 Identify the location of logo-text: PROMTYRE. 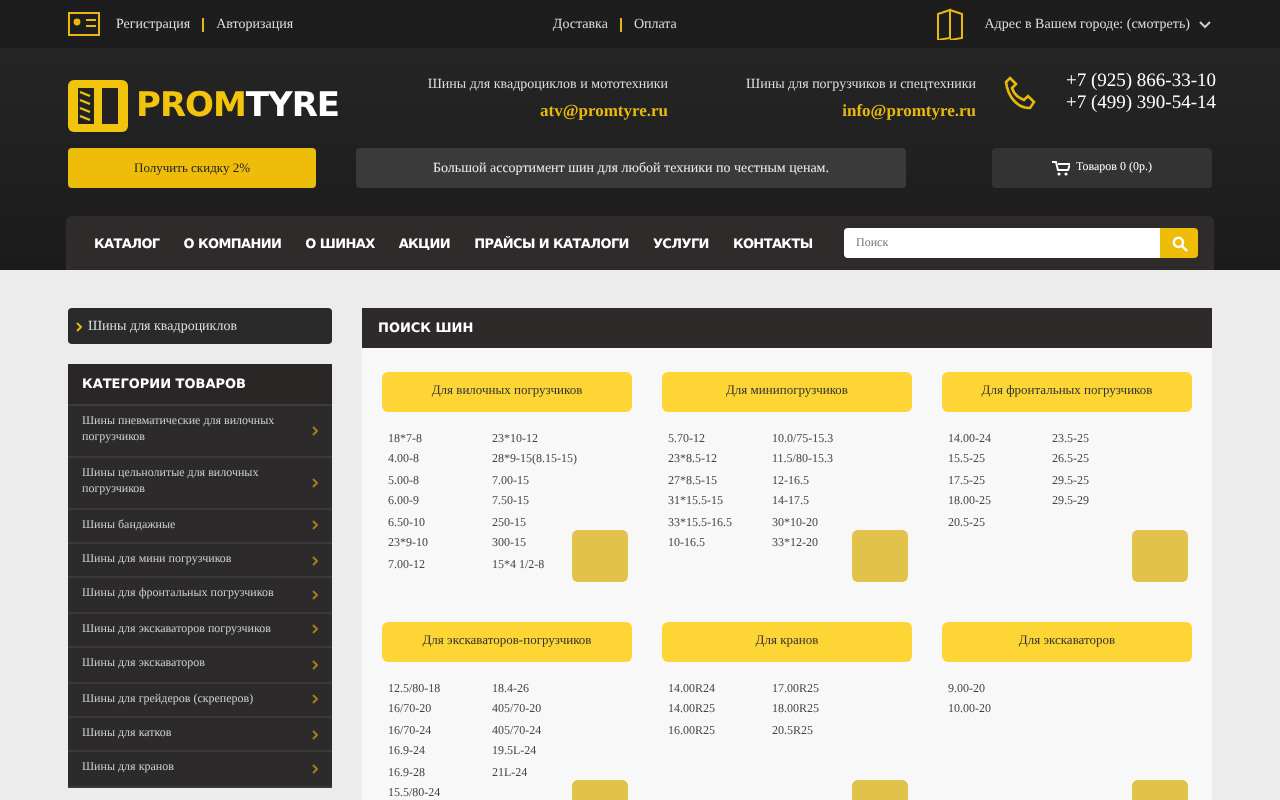
(238, 106).